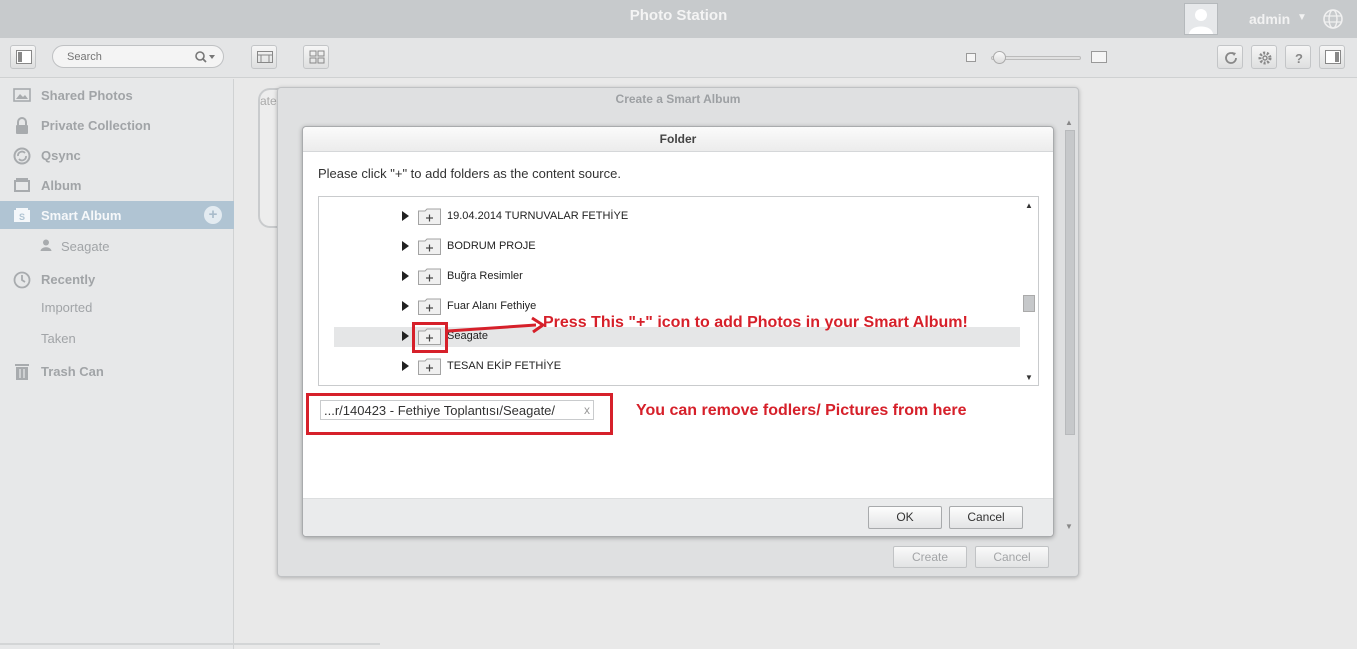  What do you see at coordinates (1269, 19) in the screenshot?
I see `user-menu: admin` at bounding box center [1269, 19].